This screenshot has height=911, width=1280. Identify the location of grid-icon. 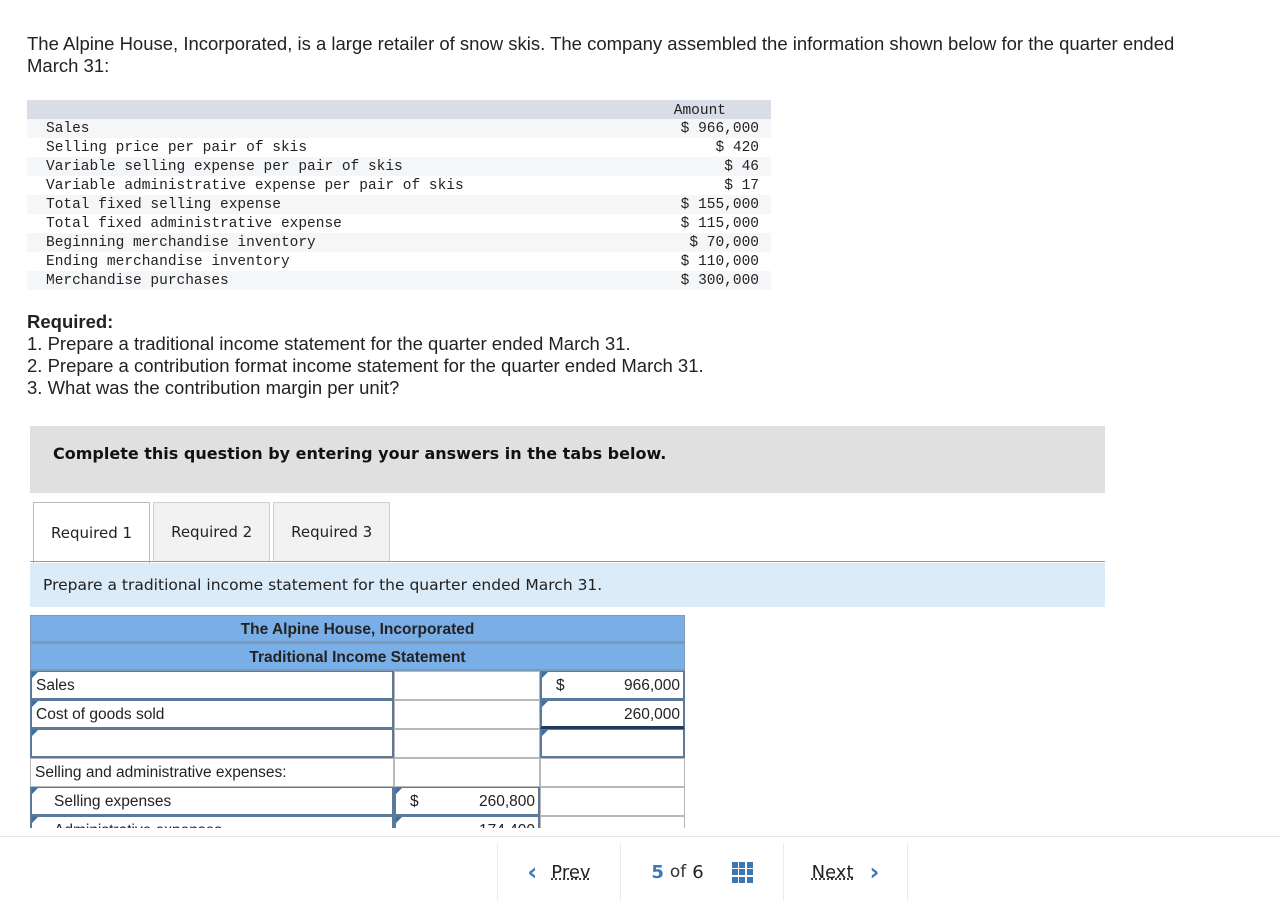
(742, 872).